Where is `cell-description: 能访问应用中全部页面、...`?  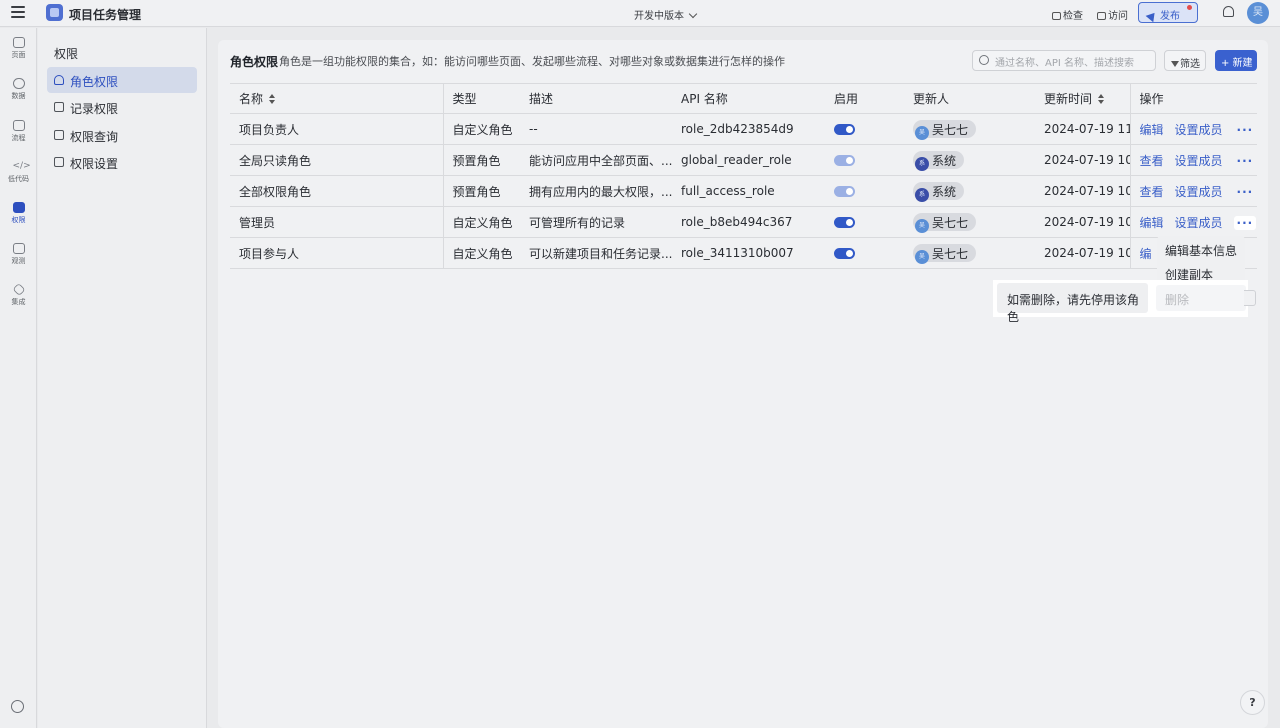
cell-description: 能访问应用中全部页面、... is located at coordinates (596, 160).